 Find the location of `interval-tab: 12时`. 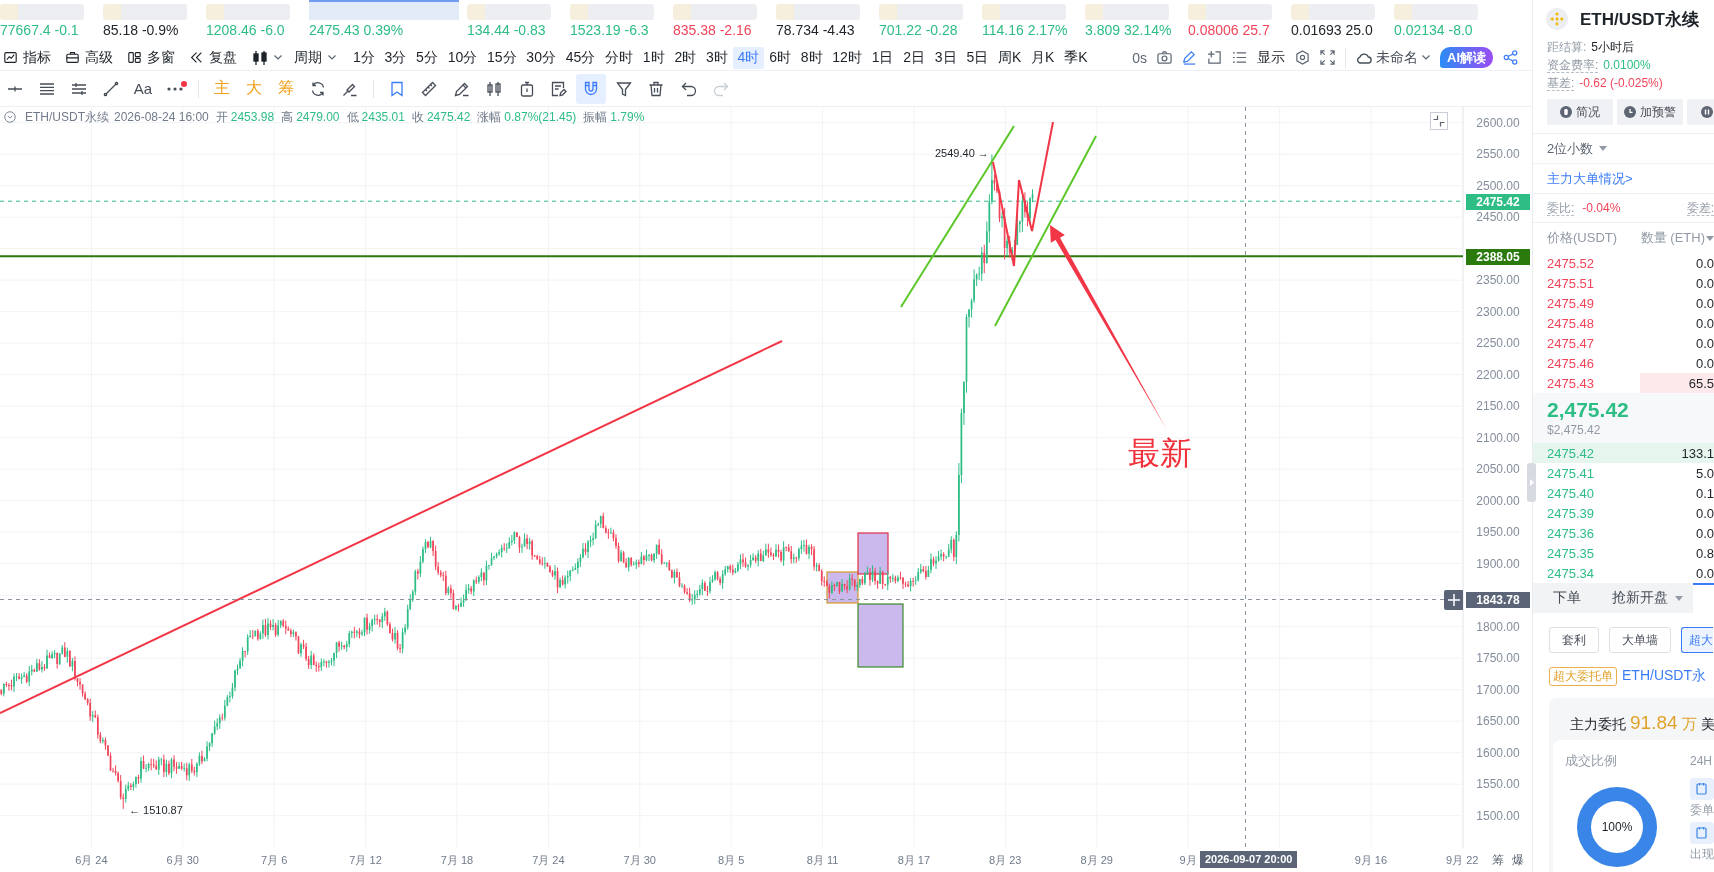

interval-tab: 12时 is located at coordinates (847, 57).